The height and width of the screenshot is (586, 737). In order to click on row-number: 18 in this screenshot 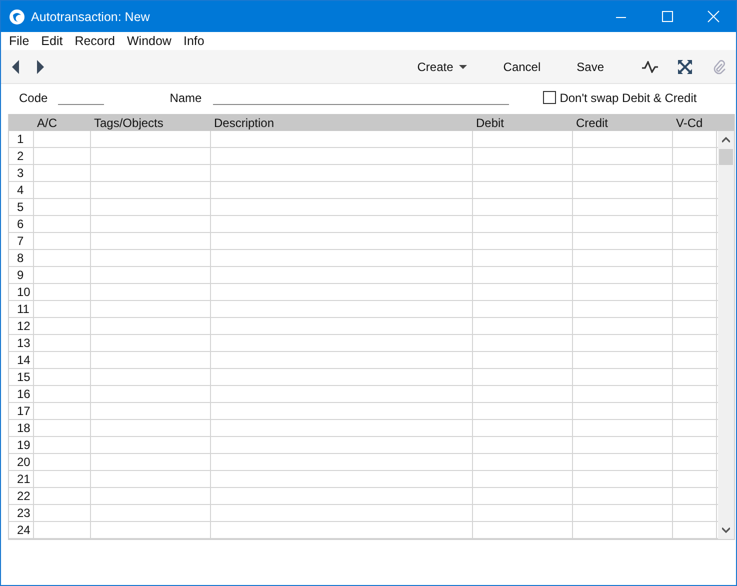, I will do `click(21, 428)`.